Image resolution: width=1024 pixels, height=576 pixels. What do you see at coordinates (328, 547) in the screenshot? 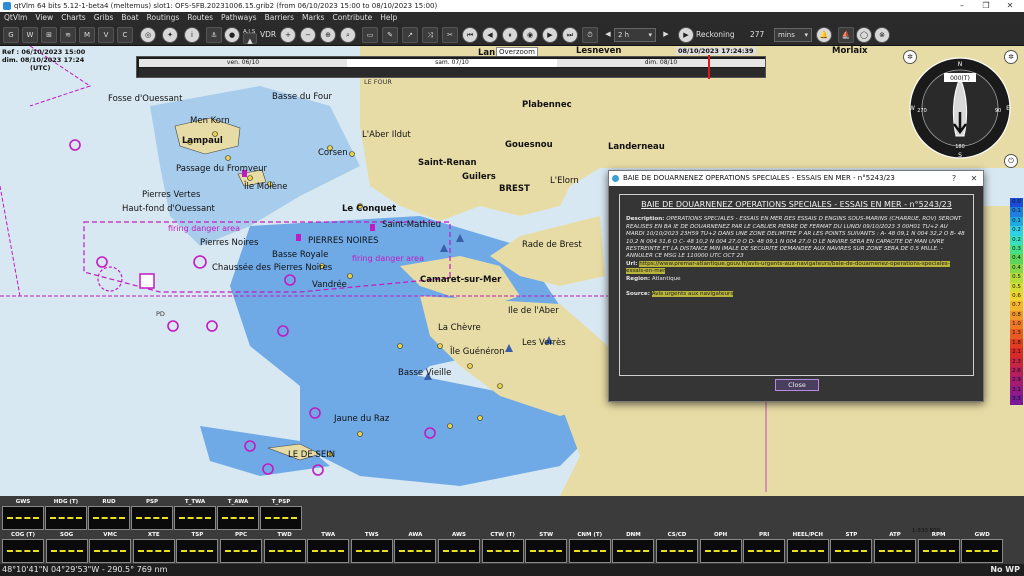
I see `instrument-gauge: TWA` at bounding box center [328, 547].